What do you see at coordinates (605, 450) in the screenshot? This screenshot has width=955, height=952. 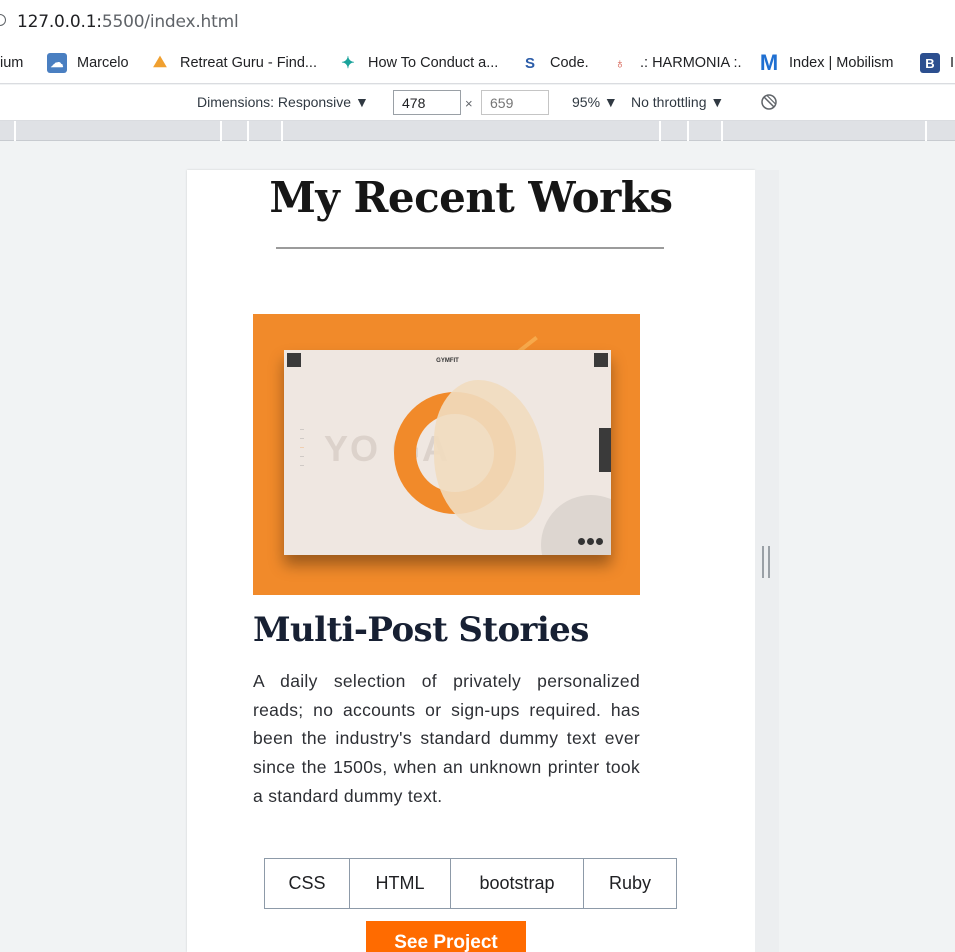 I see `mock-side-tab` at bounding box center [605, 450].